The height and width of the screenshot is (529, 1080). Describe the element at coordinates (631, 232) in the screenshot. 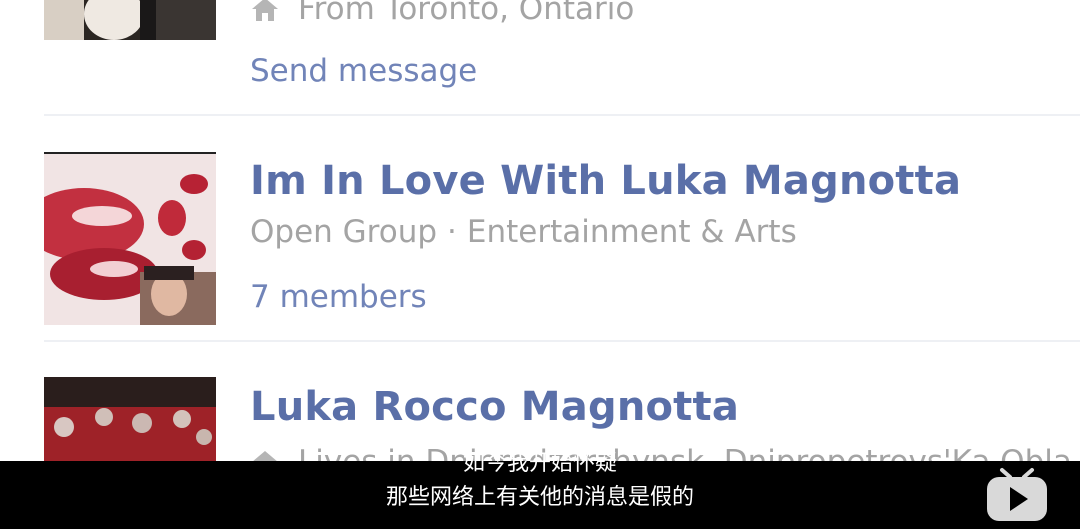

I see `group-category: Entertainment & Arts` at that location.